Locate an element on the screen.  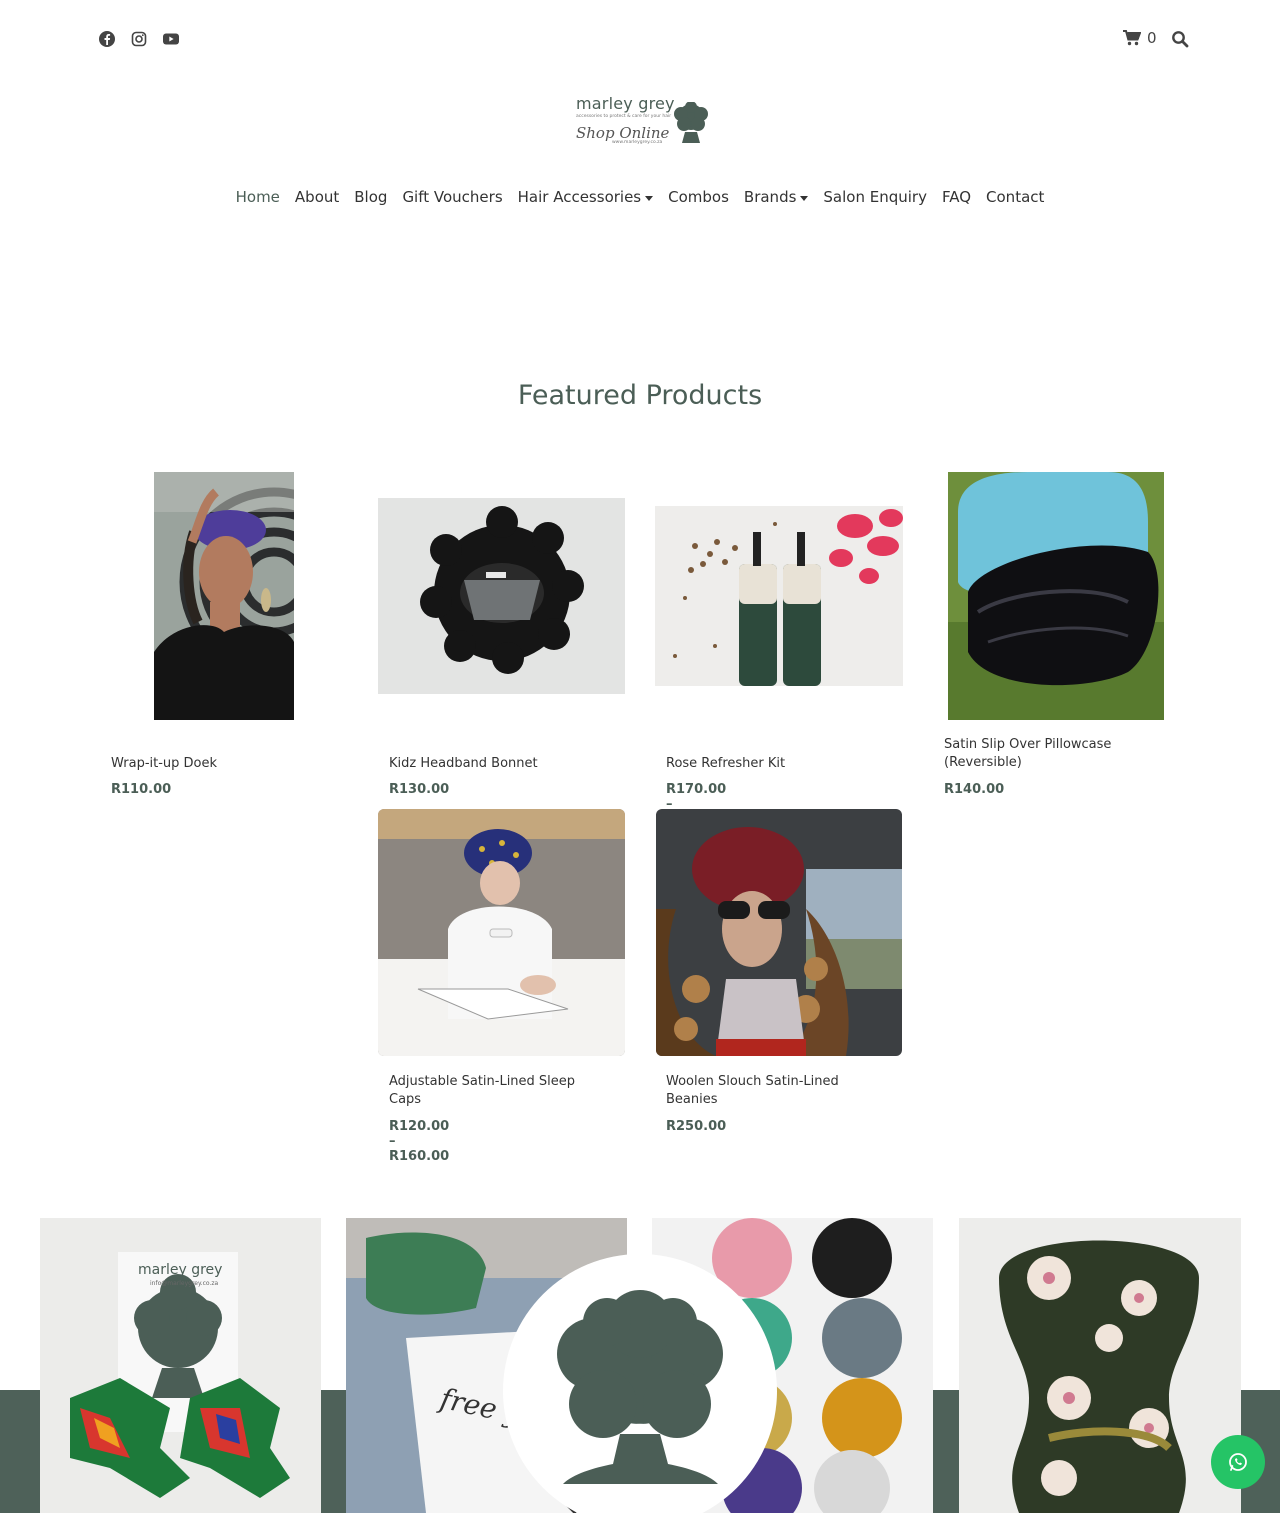
nav-blog: Blog is located at coordinates (370, 197).